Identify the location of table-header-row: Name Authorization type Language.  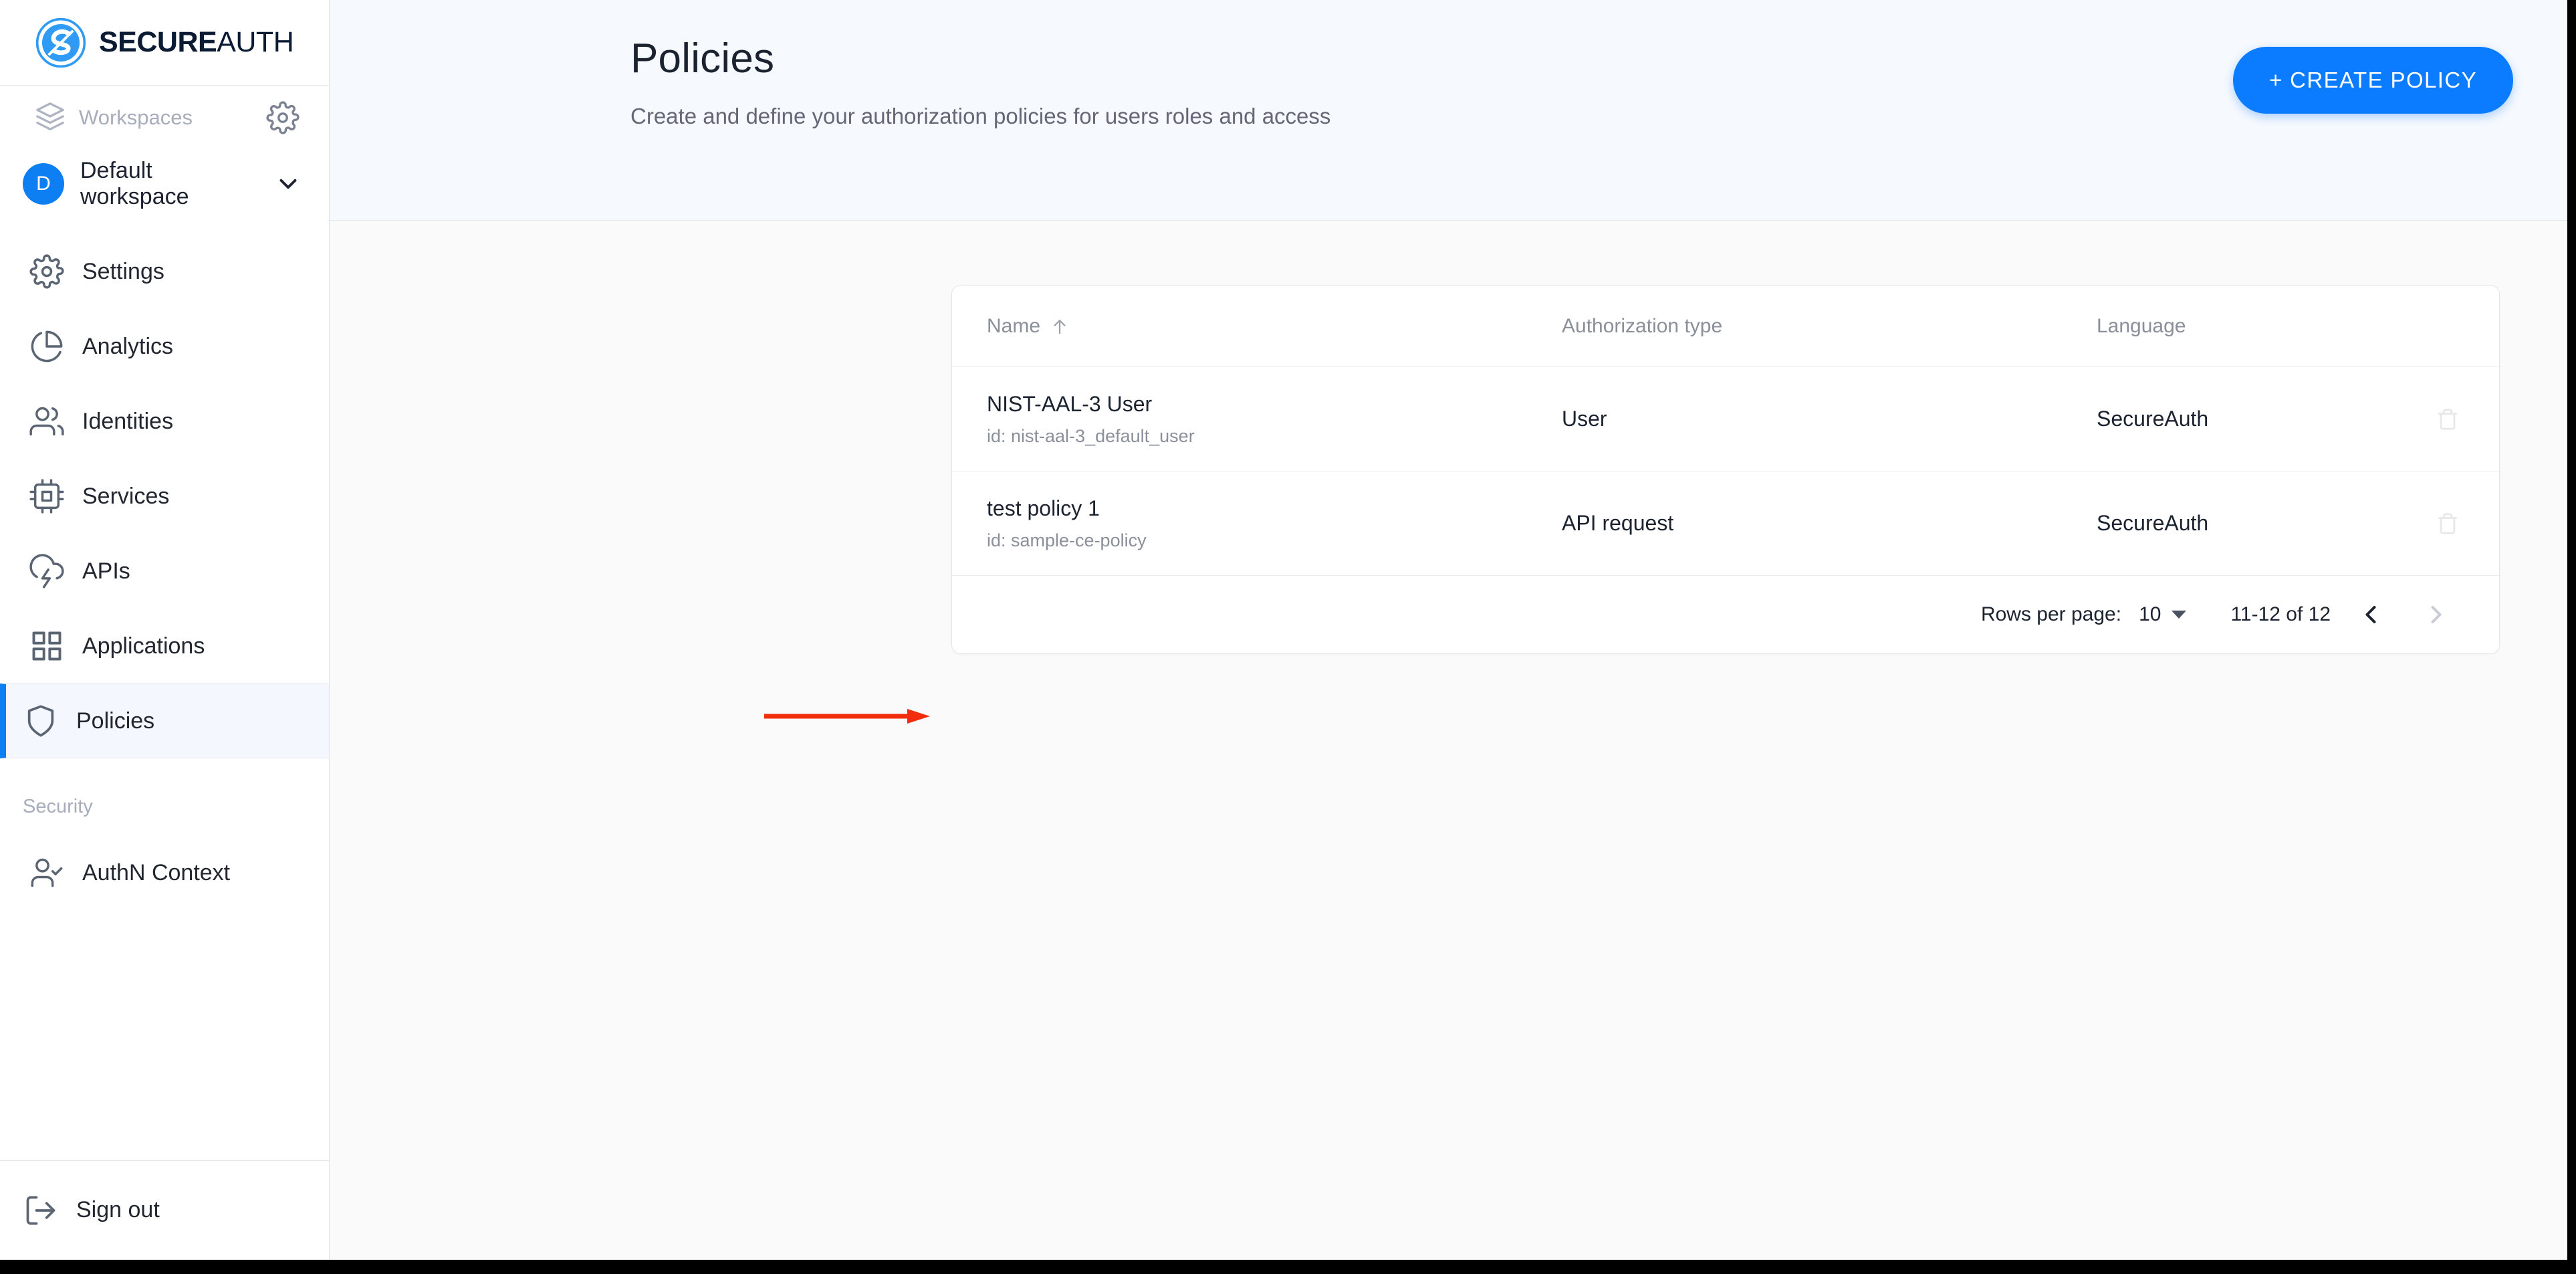
(1725, 326).